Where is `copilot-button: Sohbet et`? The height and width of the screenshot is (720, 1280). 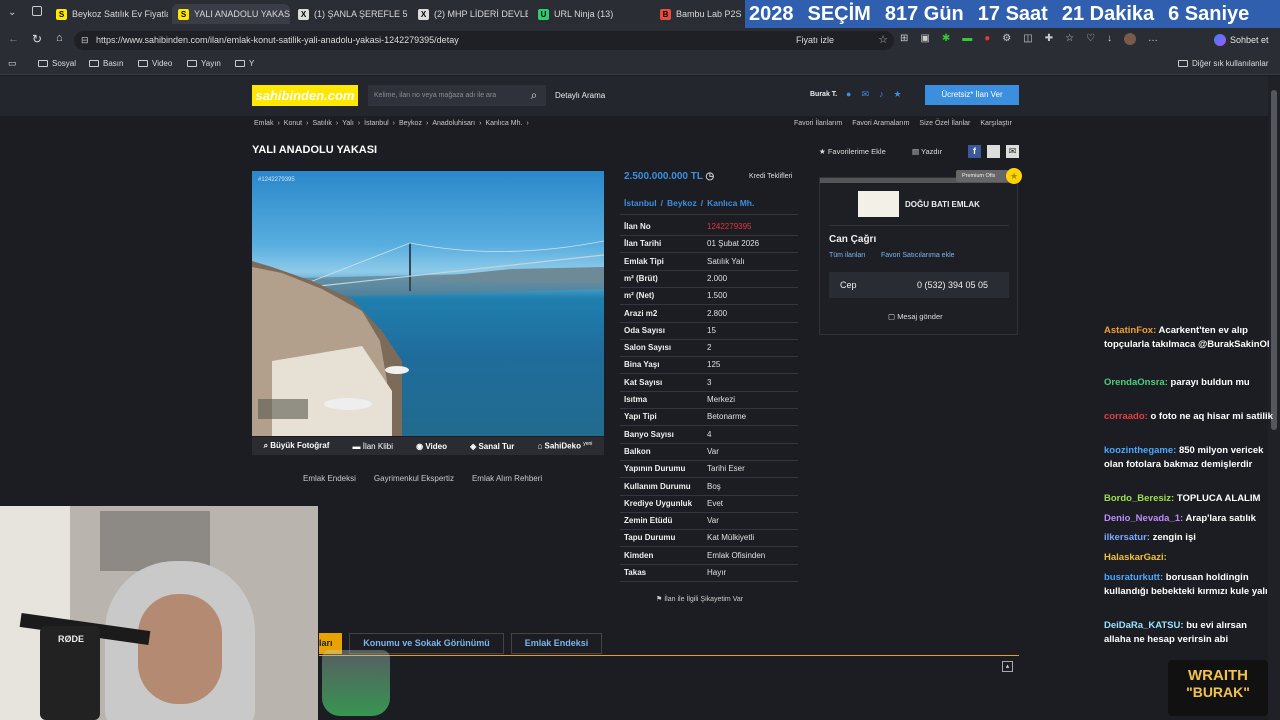 copilot-button: Sohbet et is located at coordinates (1241, 40).